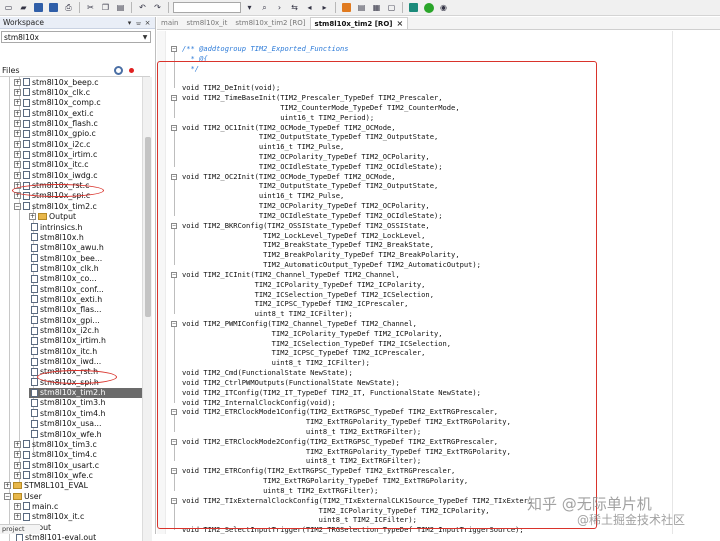 This screenshot has height=541, width=720. What do you see at coordinates (55, 455) in the screenshot?
I see `tree-file: + stm8l10x_tim4.c` at bounding box center [55, 455].